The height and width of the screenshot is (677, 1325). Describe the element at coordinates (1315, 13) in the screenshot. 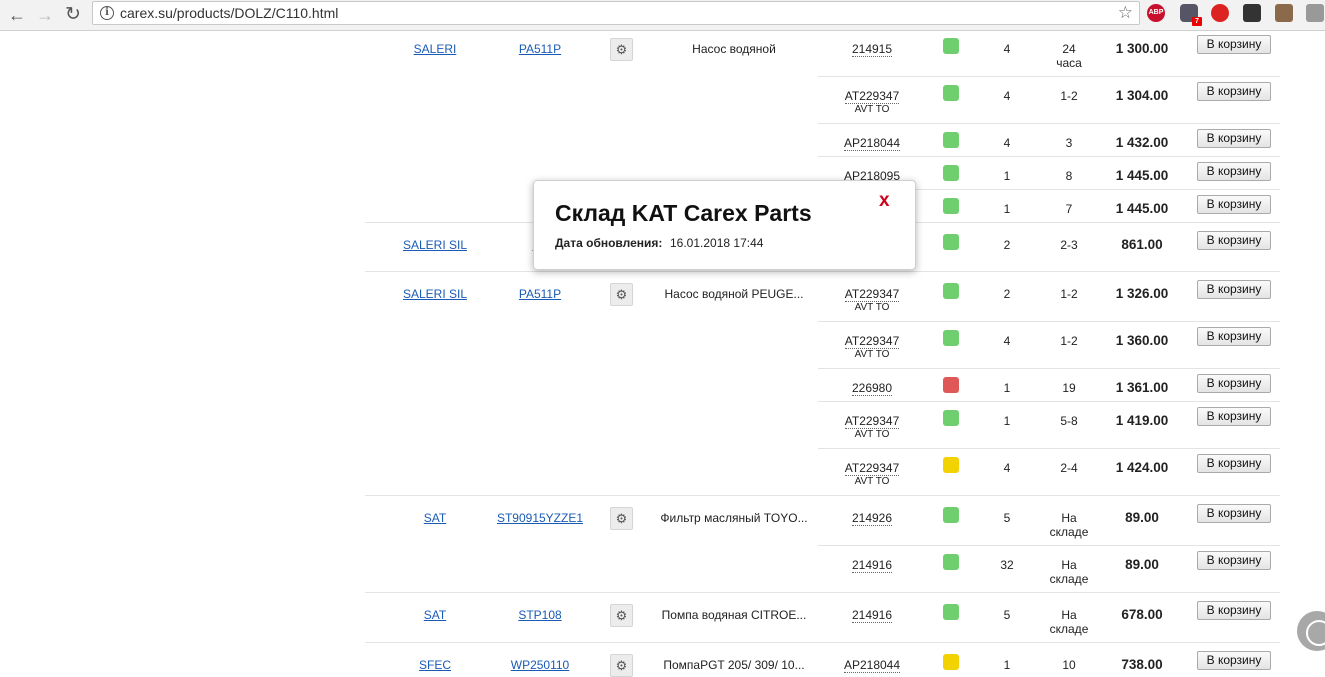

I see `camera-extension-icon` at that location.